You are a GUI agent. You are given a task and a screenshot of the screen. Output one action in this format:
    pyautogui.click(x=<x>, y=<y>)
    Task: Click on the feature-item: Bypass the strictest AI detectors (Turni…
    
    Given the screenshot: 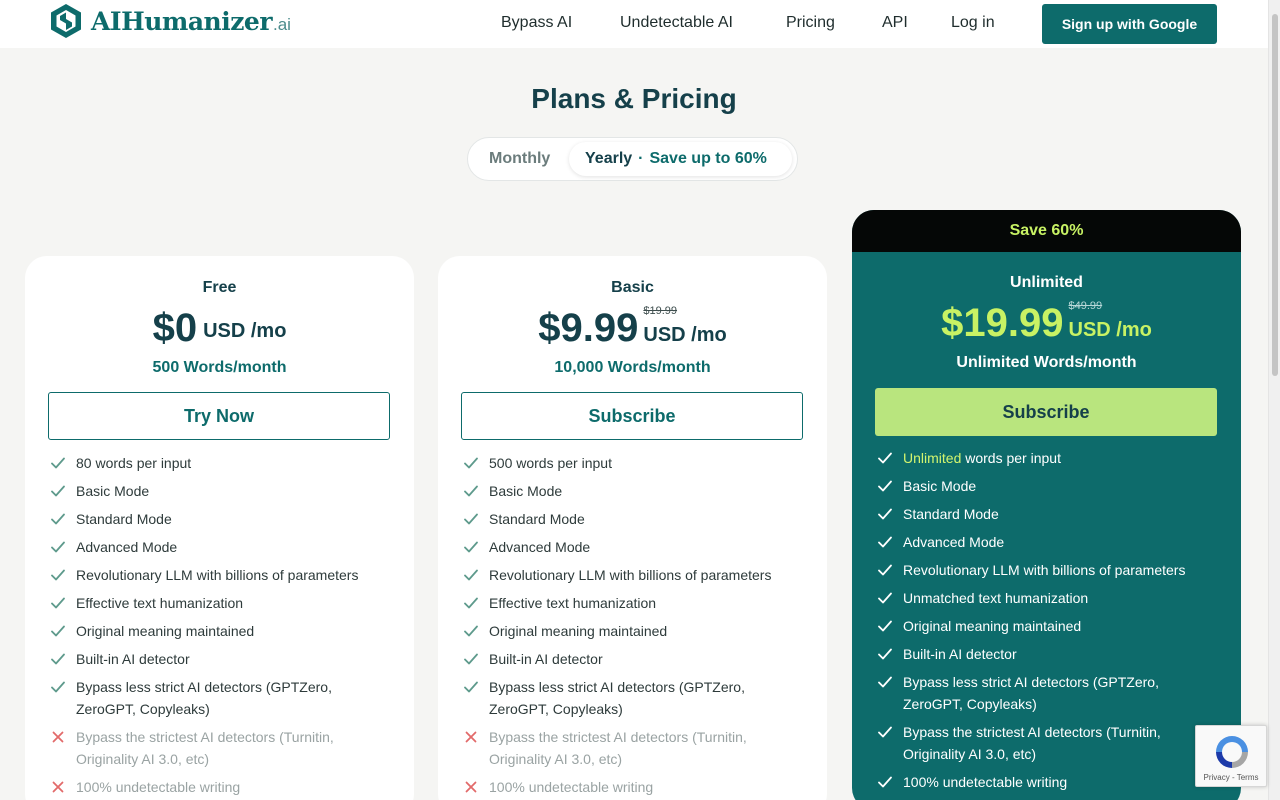 What is the action you would take?
    pyautogui.click(x=220, y=748)
    